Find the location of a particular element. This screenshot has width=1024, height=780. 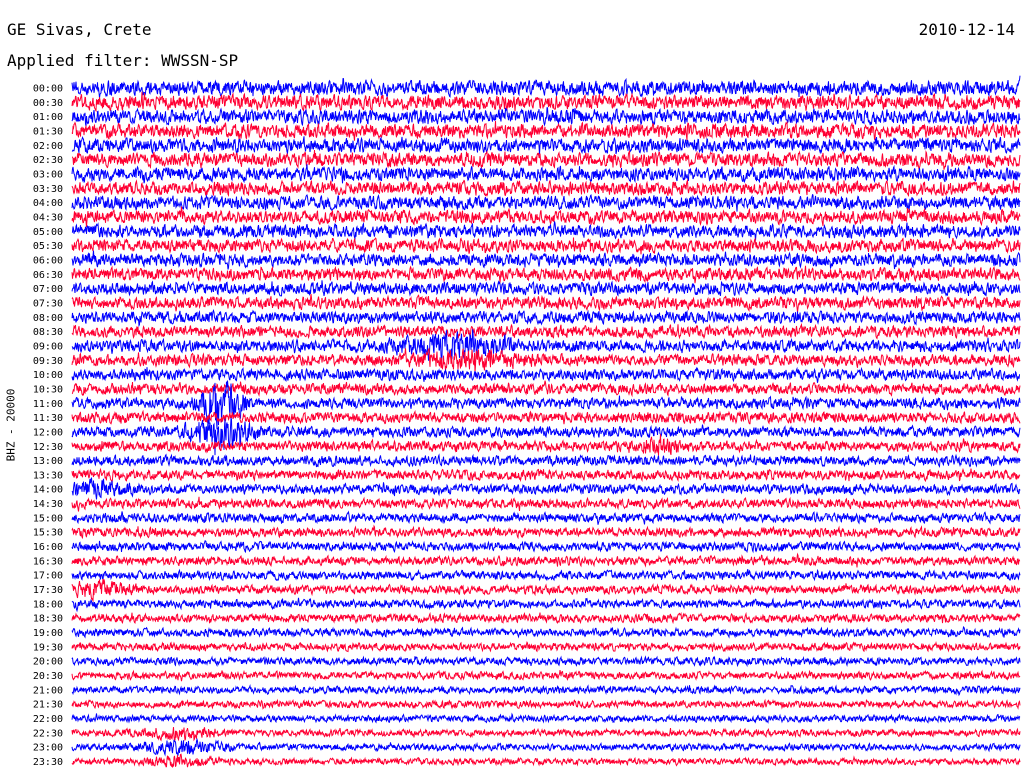

row-time-label: 16:30 is located at coordinates (48, 561).